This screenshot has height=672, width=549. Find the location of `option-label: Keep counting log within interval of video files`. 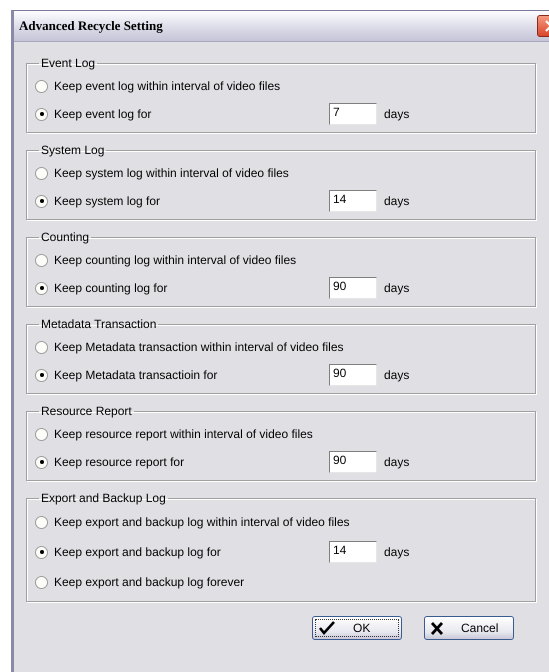

option-label: Keep counting log within interval of video files is located at coordinates (175, 260).